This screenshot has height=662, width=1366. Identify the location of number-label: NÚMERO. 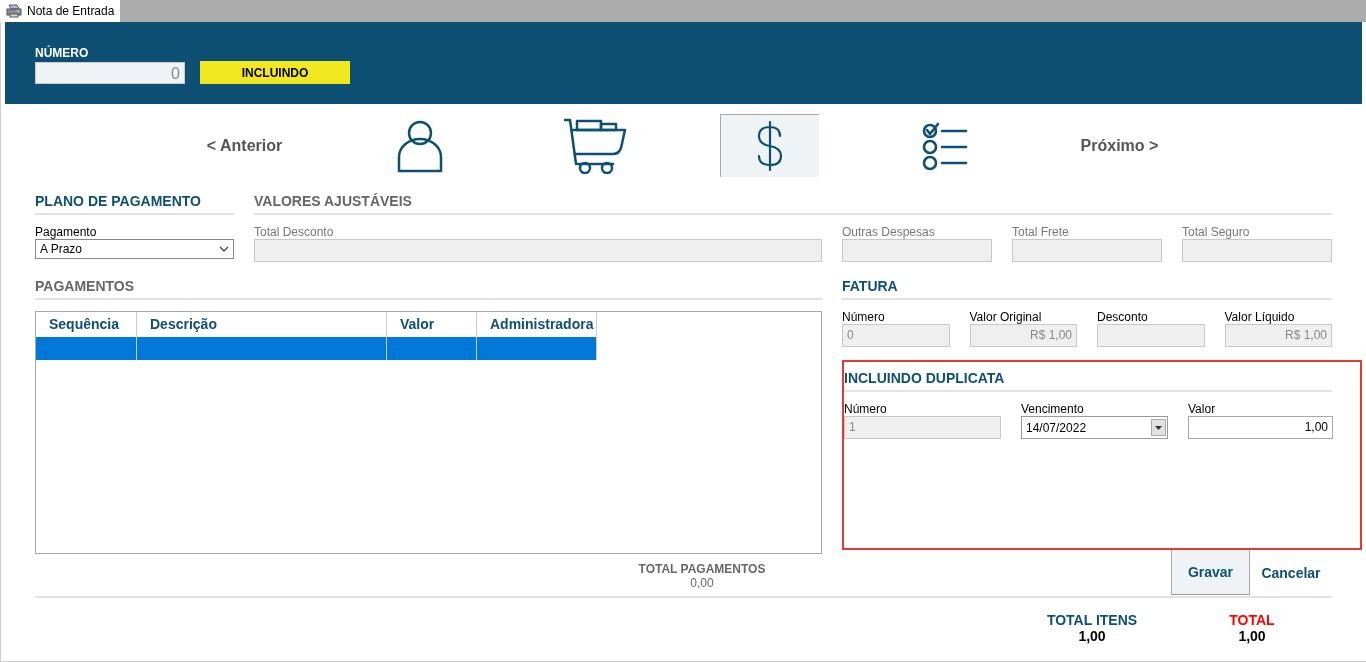
(62, 53).